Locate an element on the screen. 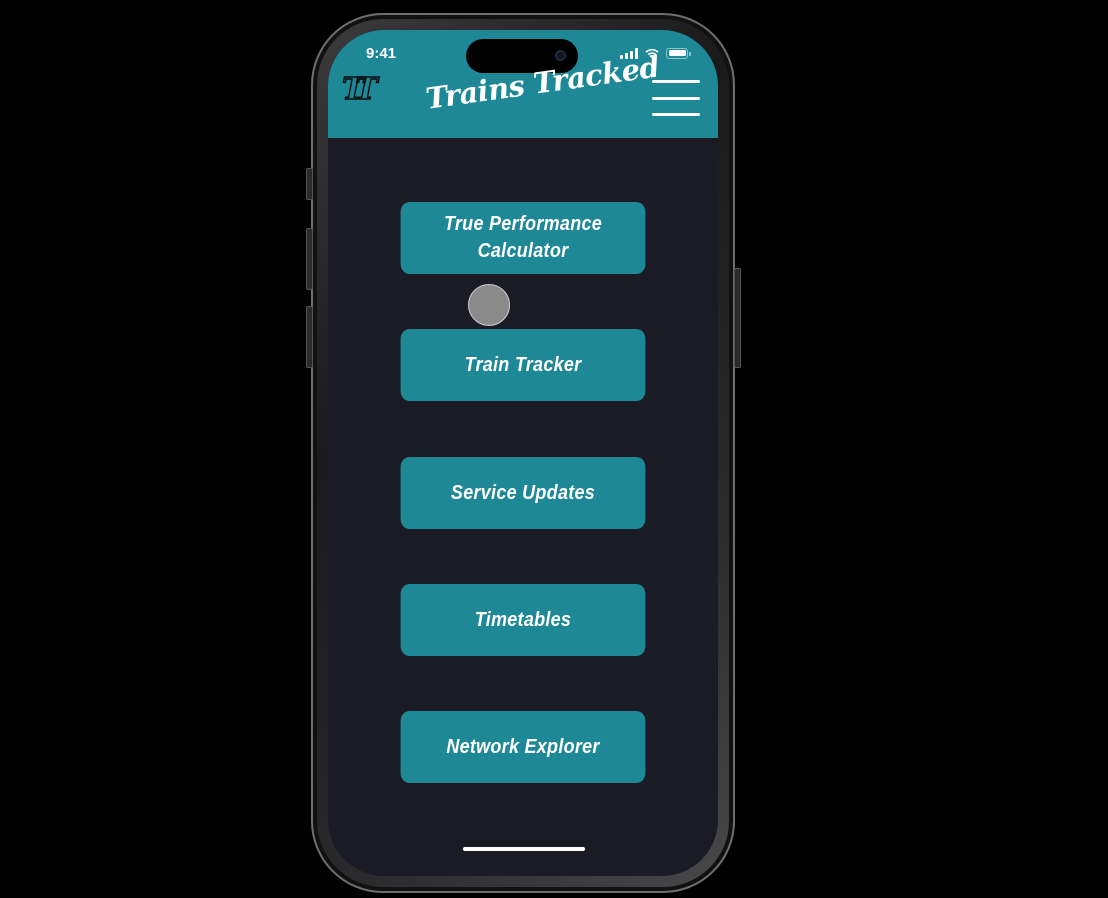  camera-icon is located at coordinates (560, 55).